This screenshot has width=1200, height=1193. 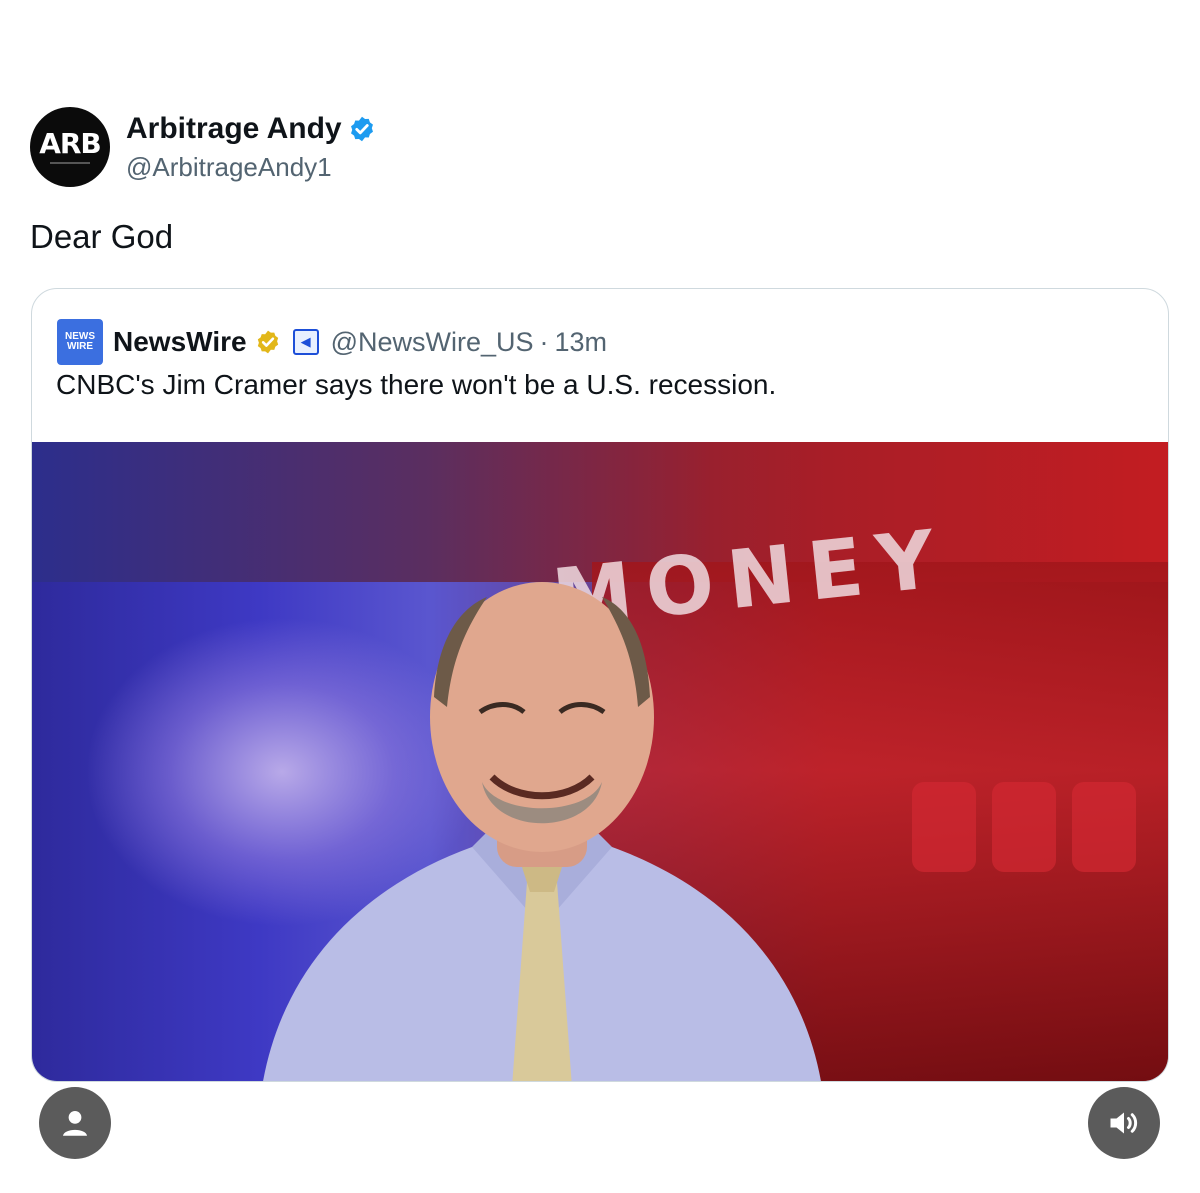 What do you see at coordinates (80, 346) in the screenshot?
I see `quoted-avatar-text-bottom: WIRE` at bounding box center [80, 346].